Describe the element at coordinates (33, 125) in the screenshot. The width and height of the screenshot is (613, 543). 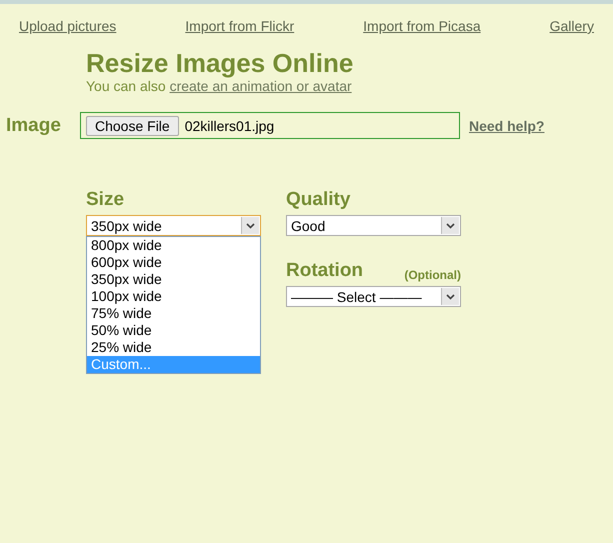
I see `image-label: Image` at that location.